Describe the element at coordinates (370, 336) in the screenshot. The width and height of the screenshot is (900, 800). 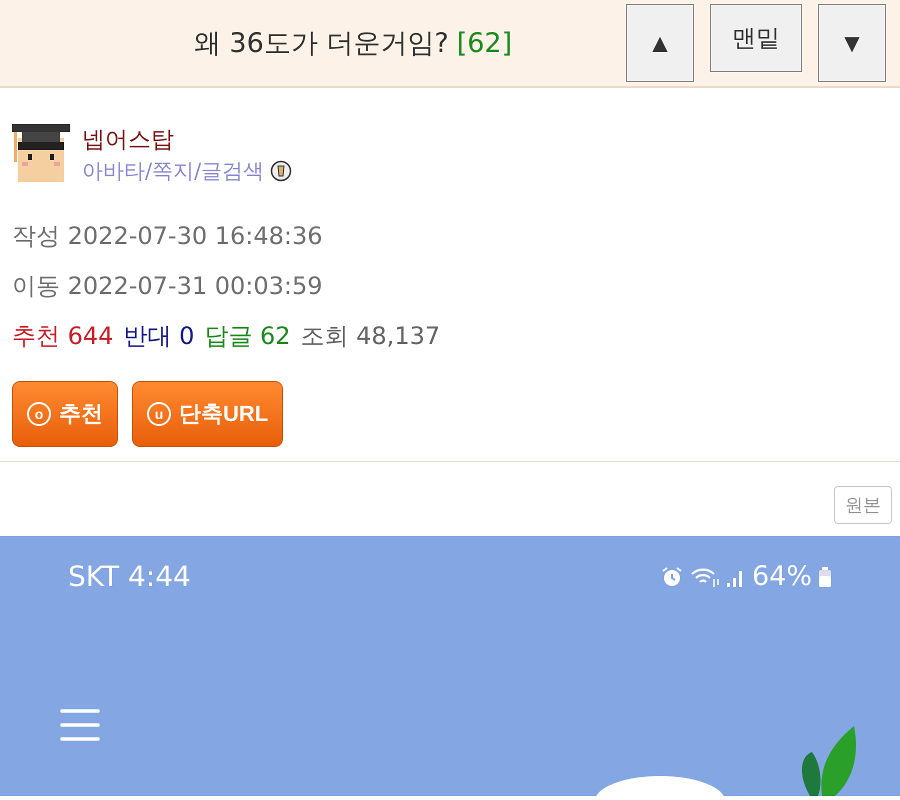
I see `stat-text: 조회 48,137` at that location.